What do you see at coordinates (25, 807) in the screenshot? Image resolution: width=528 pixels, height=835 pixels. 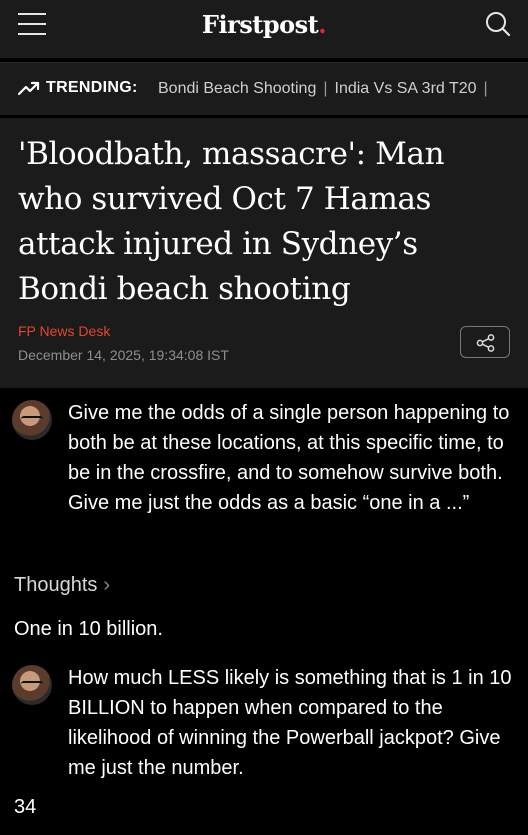 I see `assistant-response: 34` at bounding box center [25, 807].